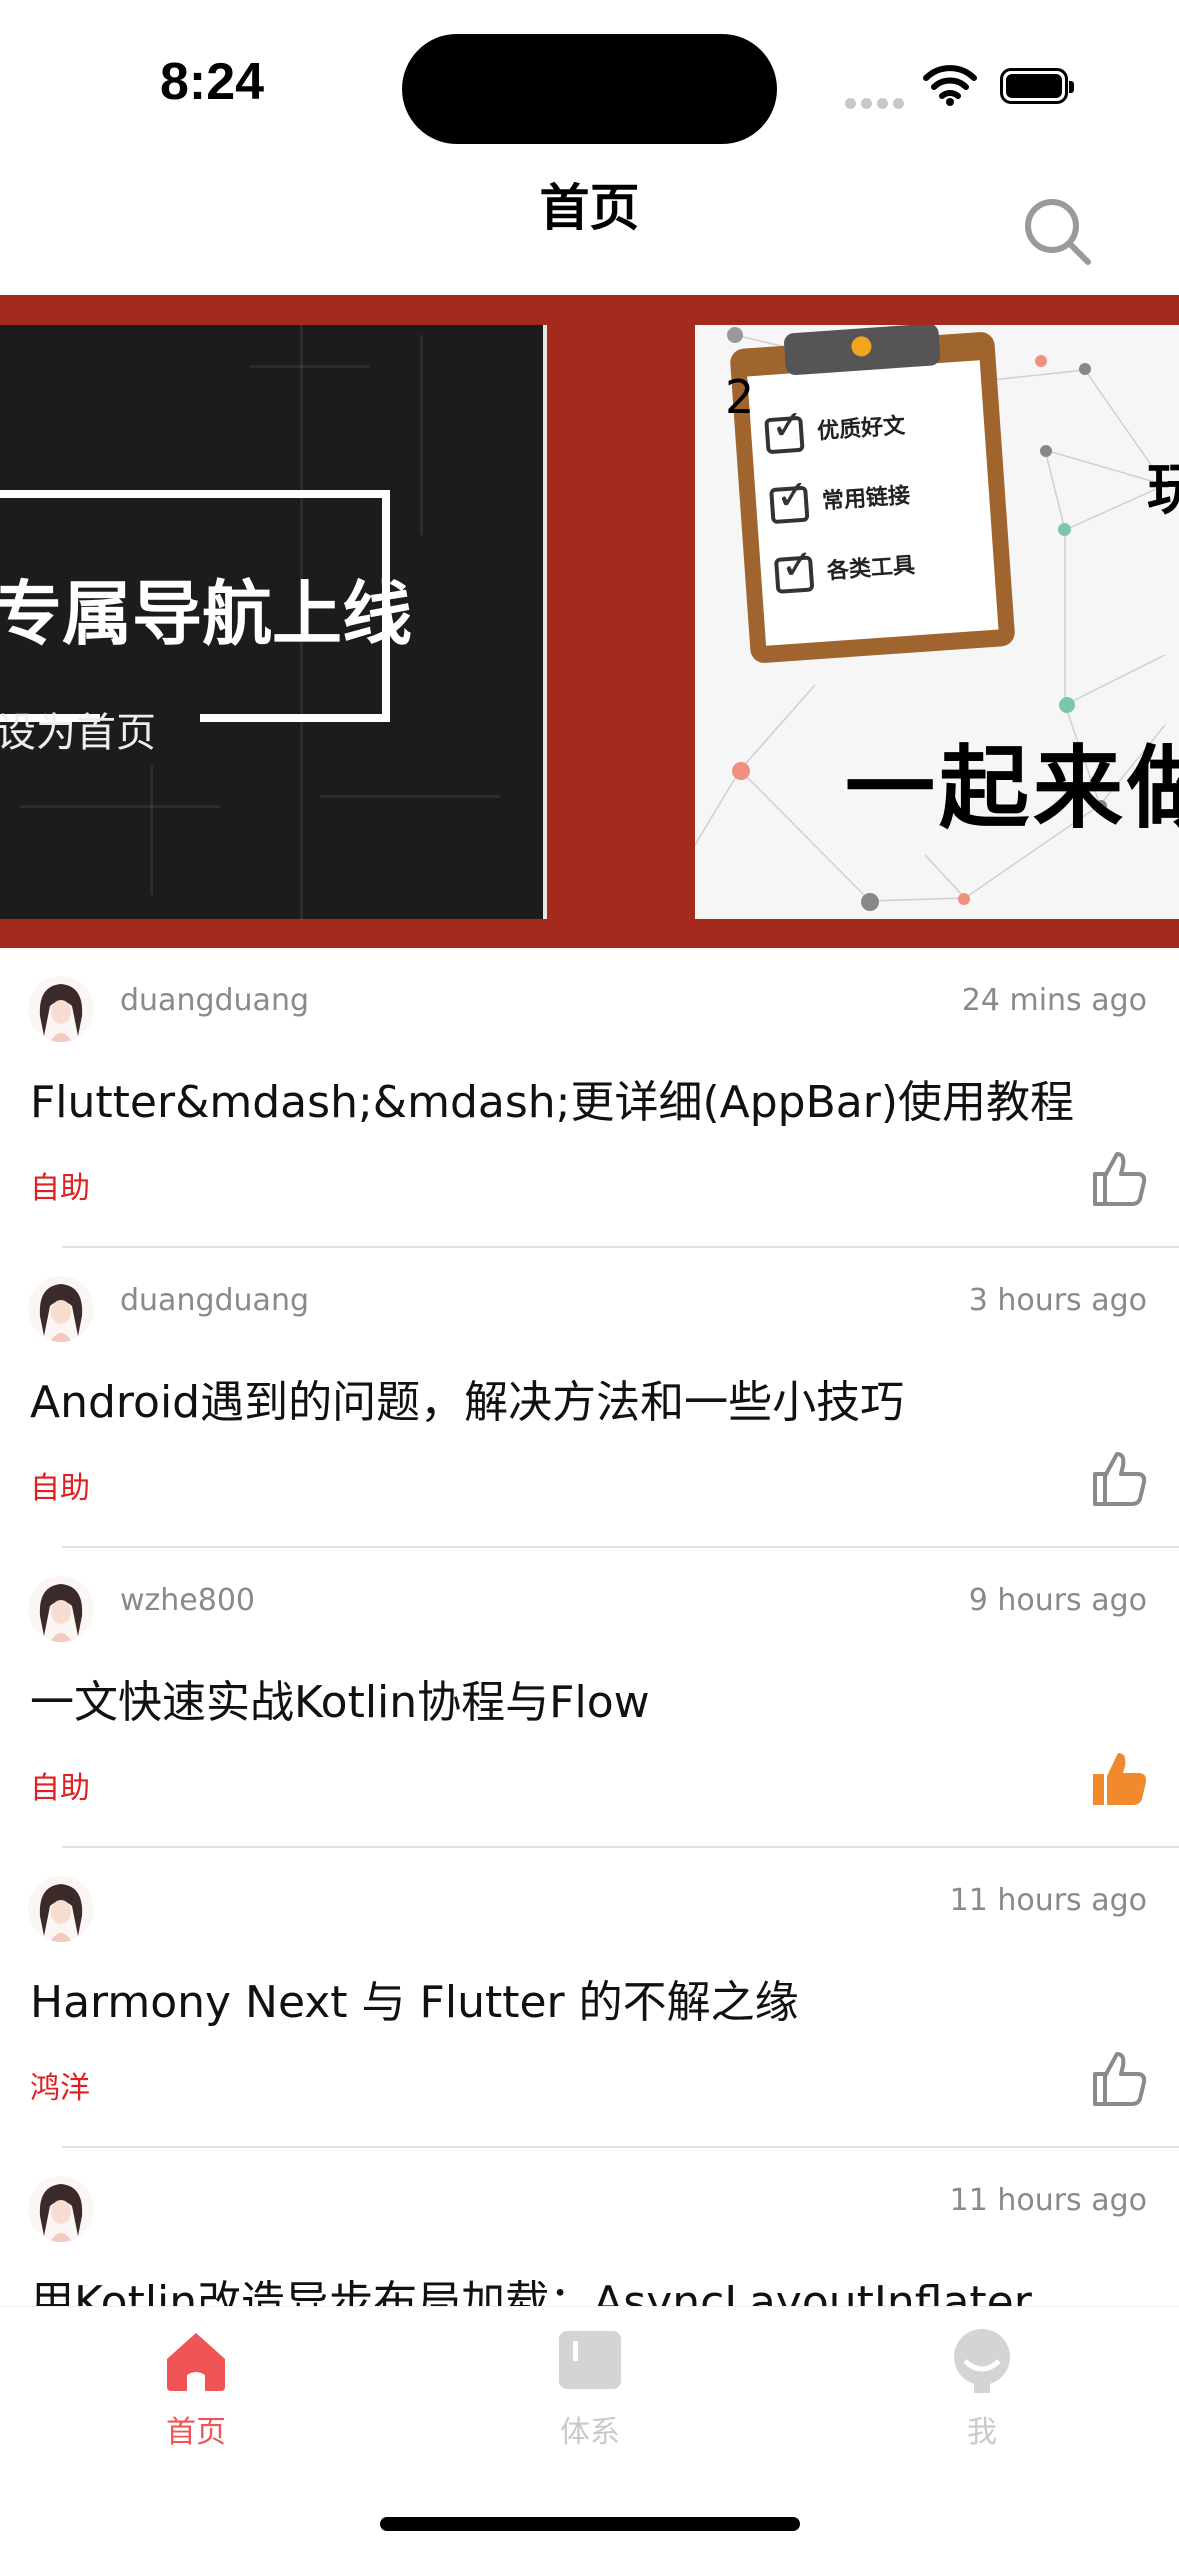  What do you see at coordinates (60, 2085) in the screenshot?
I see `article-tag: 鸿洋` at bounding box center [60, 2085].